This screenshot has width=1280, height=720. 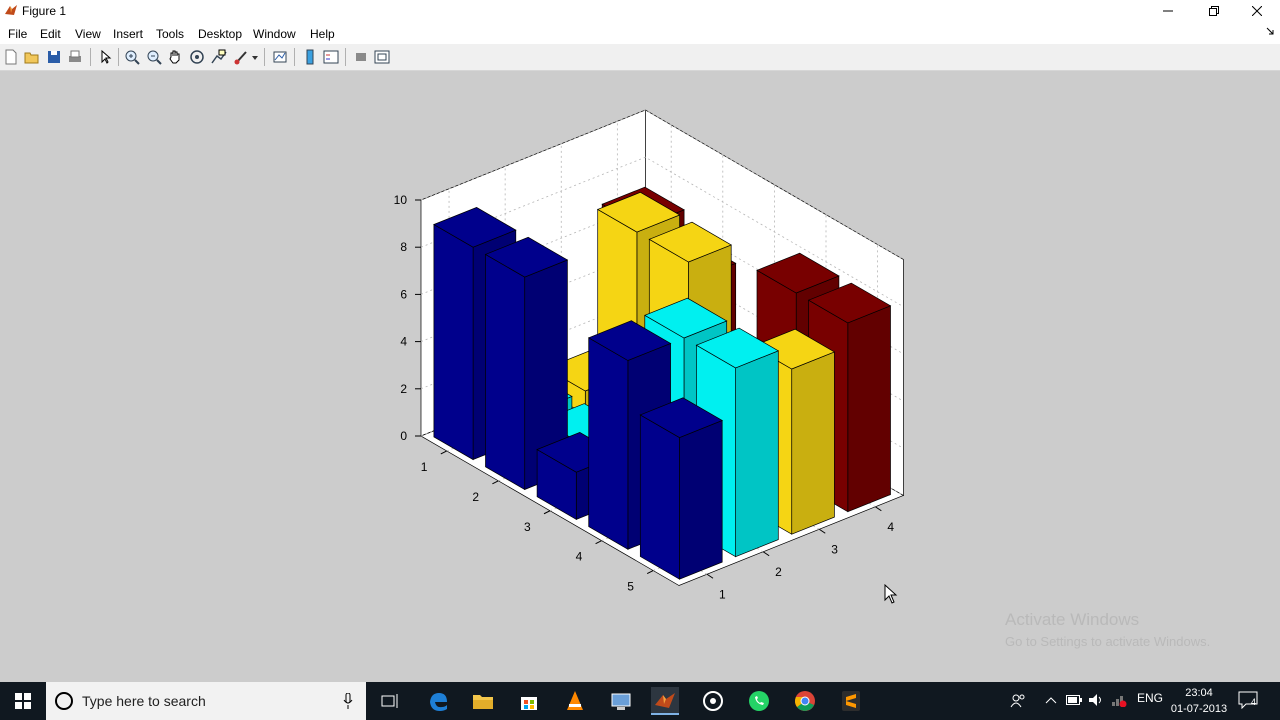 What do you see at coordinates (1108, 641) in the screenshot?
I see `activation-watermark-subtitle: Go to Settings to activate Windows.` at bounding box center [1108, 641].